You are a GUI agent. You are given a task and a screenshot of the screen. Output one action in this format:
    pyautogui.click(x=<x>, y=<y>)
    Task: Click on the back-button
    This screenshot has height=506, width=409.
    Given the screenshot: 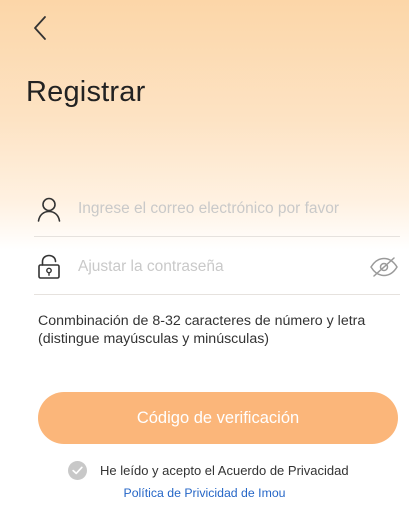 What is the action you would take?
    pyautogui.click(x=40, y=28)
    